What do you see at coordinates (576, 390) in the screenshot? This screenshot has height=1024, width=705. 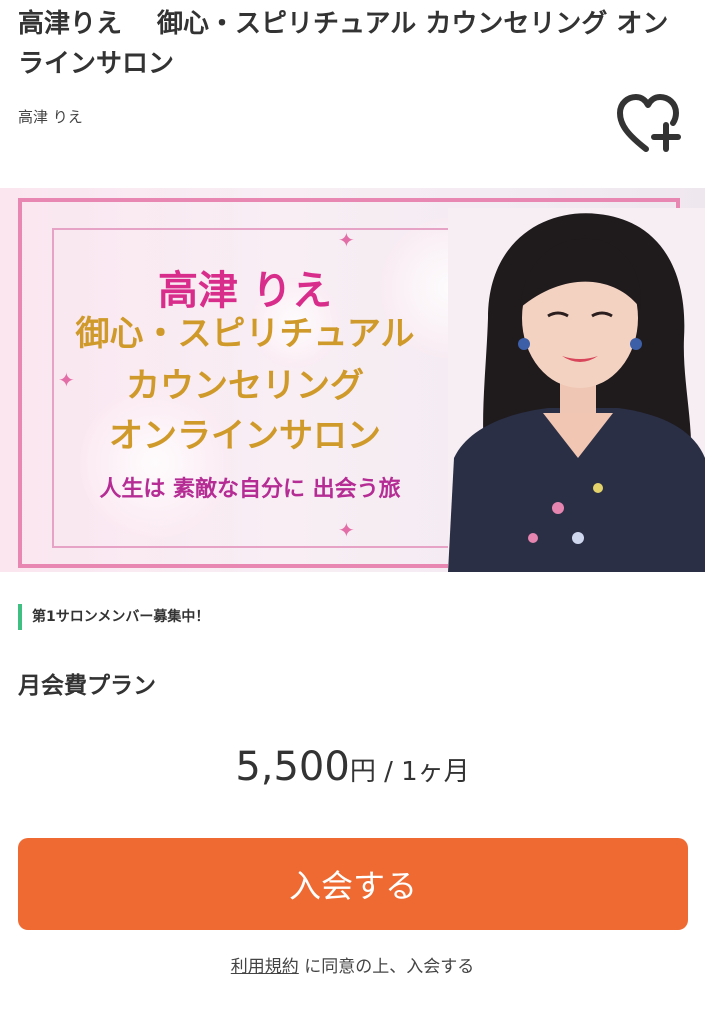 I see `host-portrait` at bounding box center [576, 390].